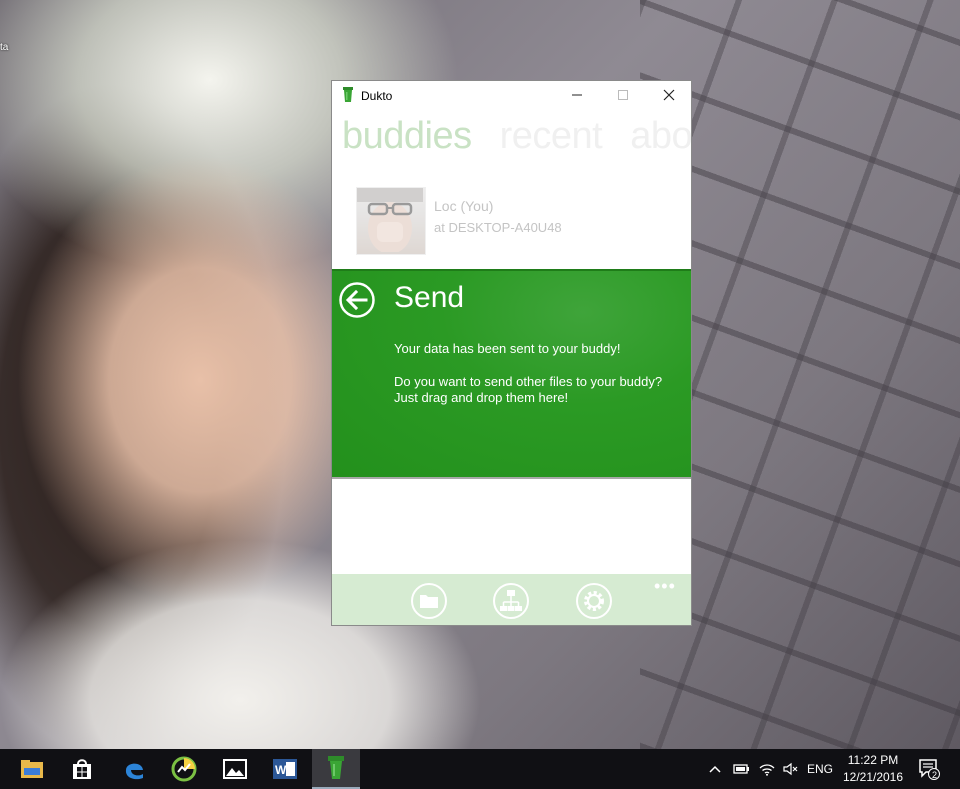  I want to click on wifi-icon, so click(767, 770).